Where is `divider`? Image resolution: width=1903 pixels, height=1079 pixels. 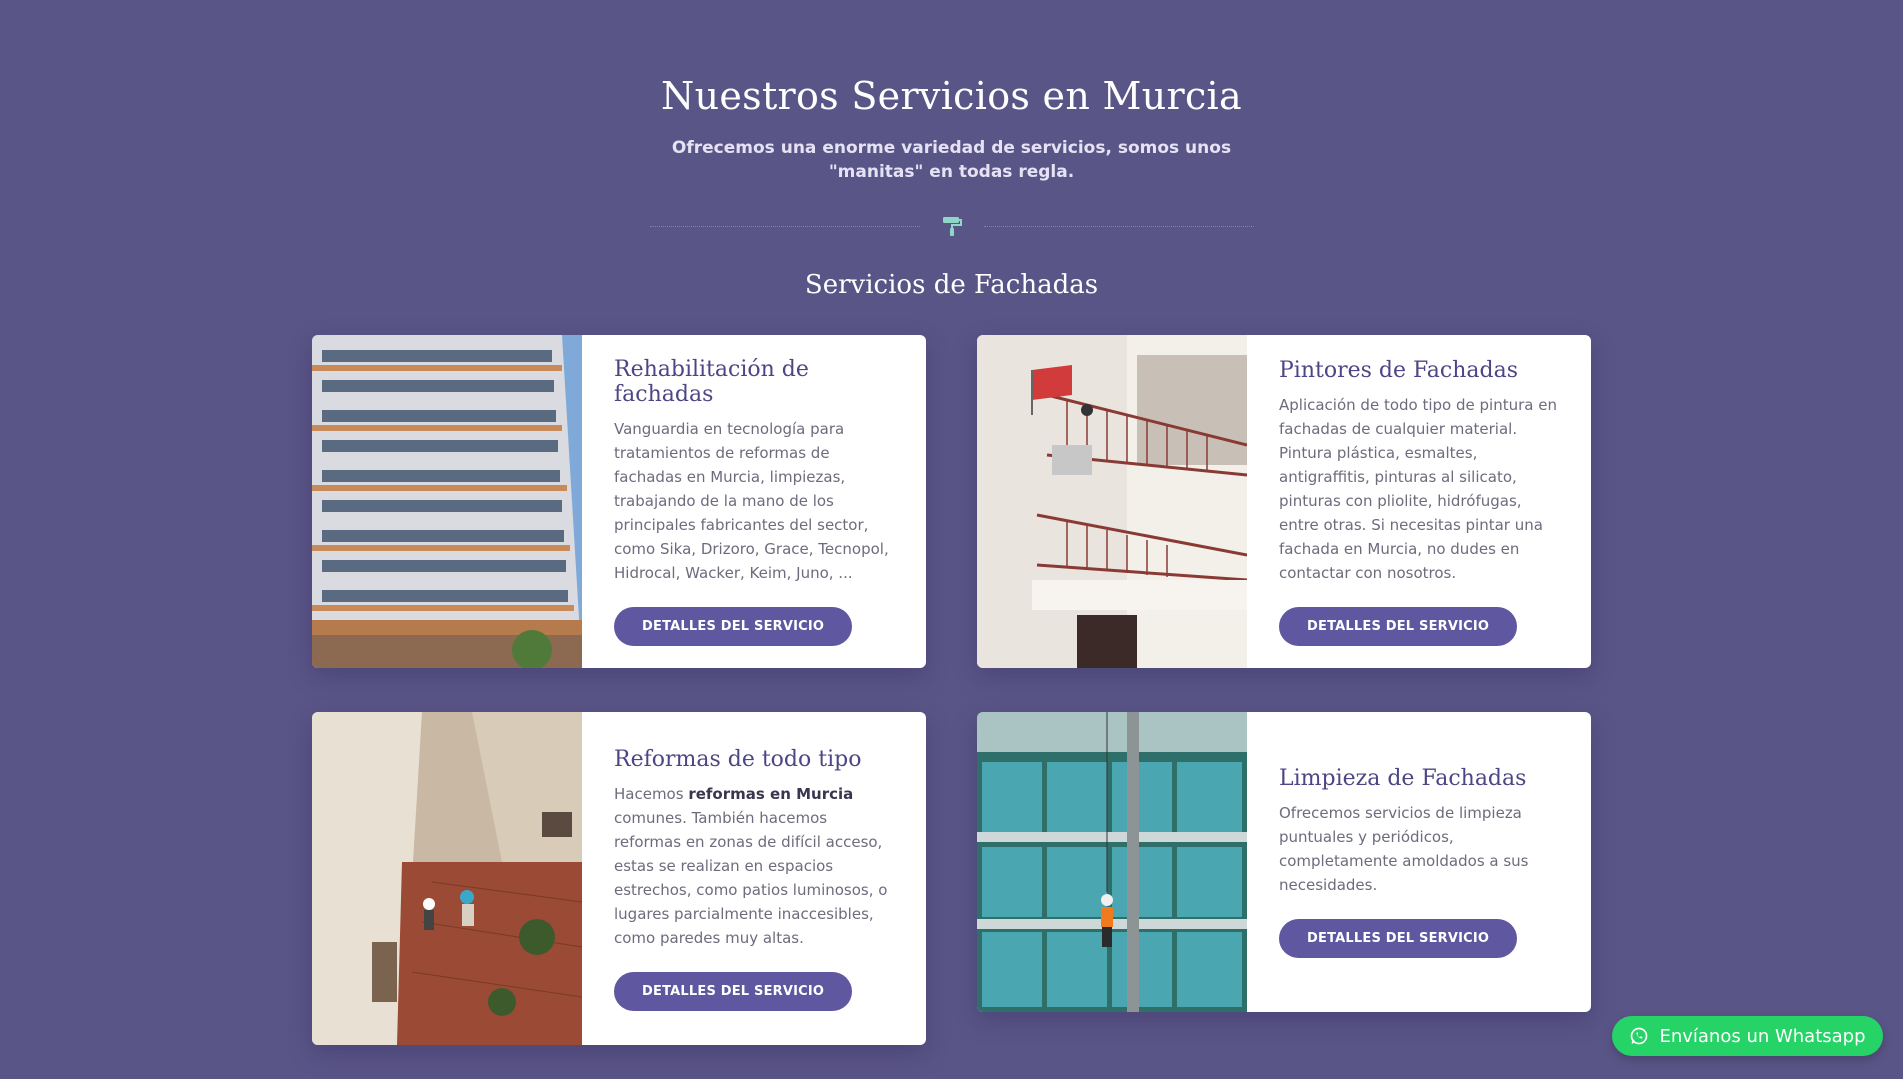
divider is located at coordinates (952, 226).